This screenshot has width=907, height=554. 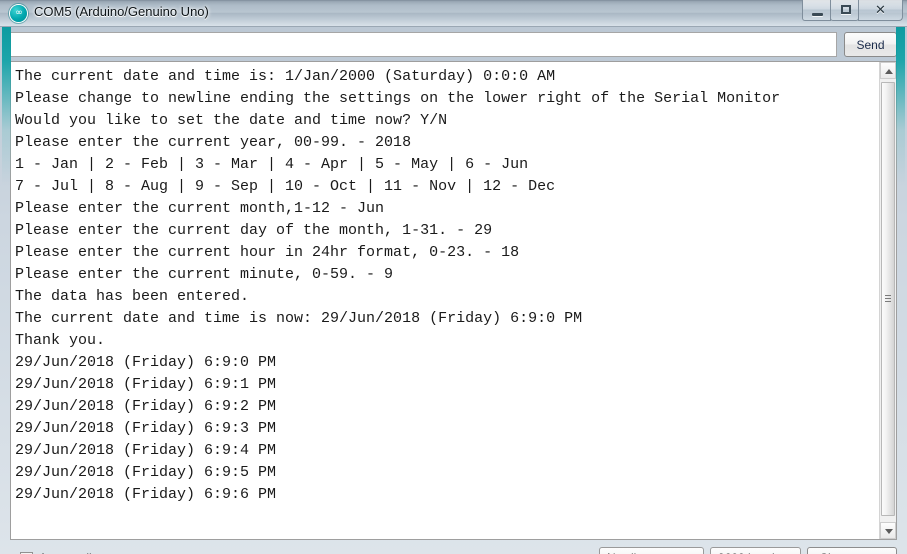 I want to click on scroll-up-button, so click(x=888, y=70).